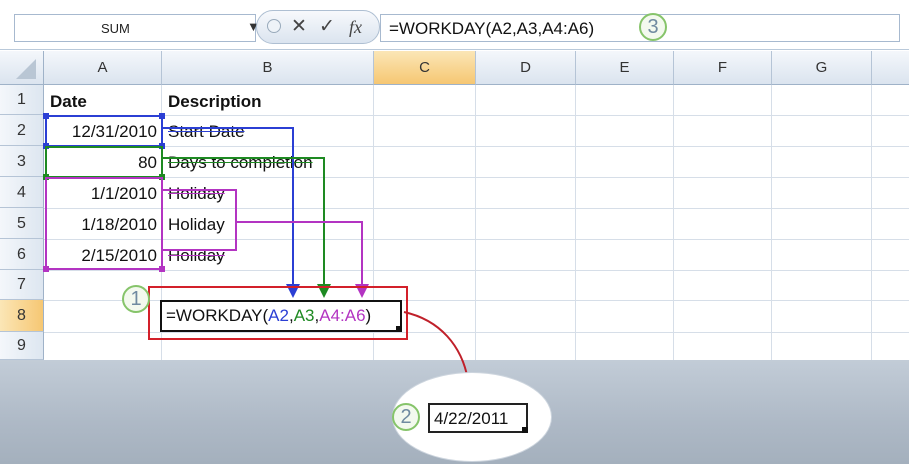 The image size is (909, 464). I want to click on result-cell: 4/22/2011, so click(478, 418).